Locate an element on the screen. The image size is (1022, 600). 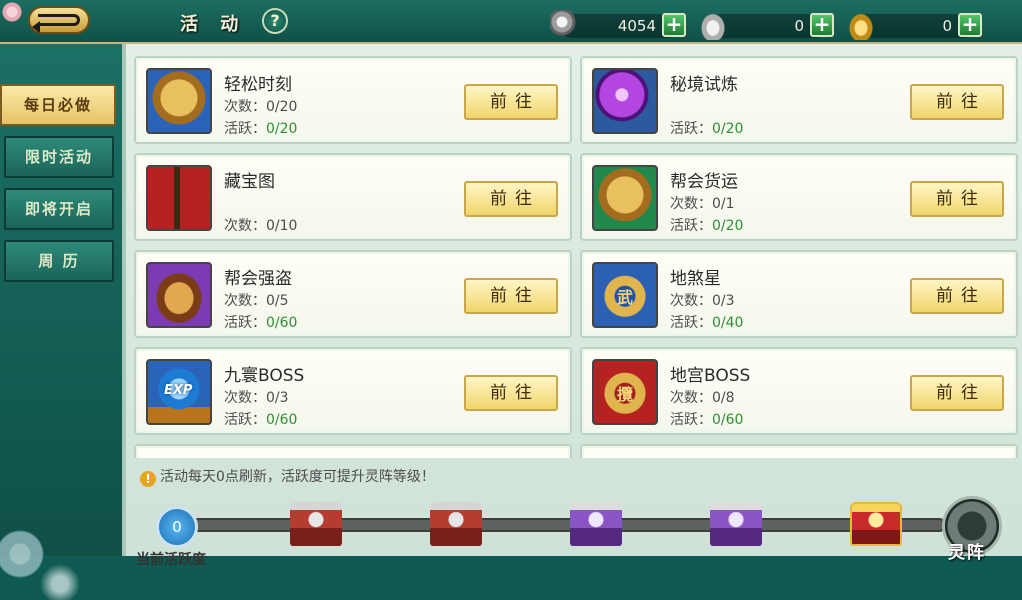
purple-orb-icon is located at coordinates (625, 101).